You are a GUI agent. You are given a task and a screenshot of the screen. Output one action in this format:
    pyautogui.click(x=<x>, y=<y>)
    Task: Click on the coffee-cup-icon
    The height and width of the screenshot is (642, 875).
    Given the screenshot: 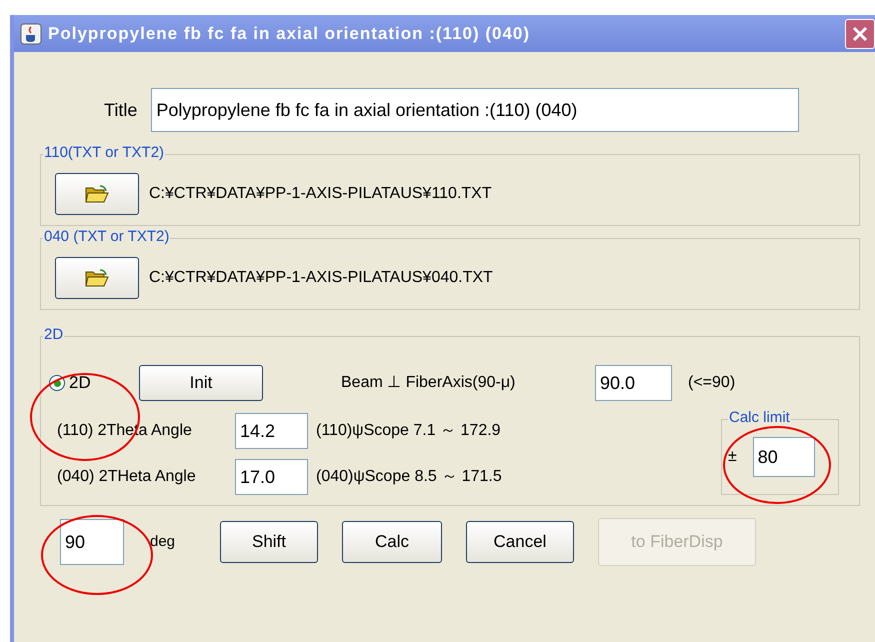 What is the action you would take?
    pyautogui.click(x=31, y=33)
    